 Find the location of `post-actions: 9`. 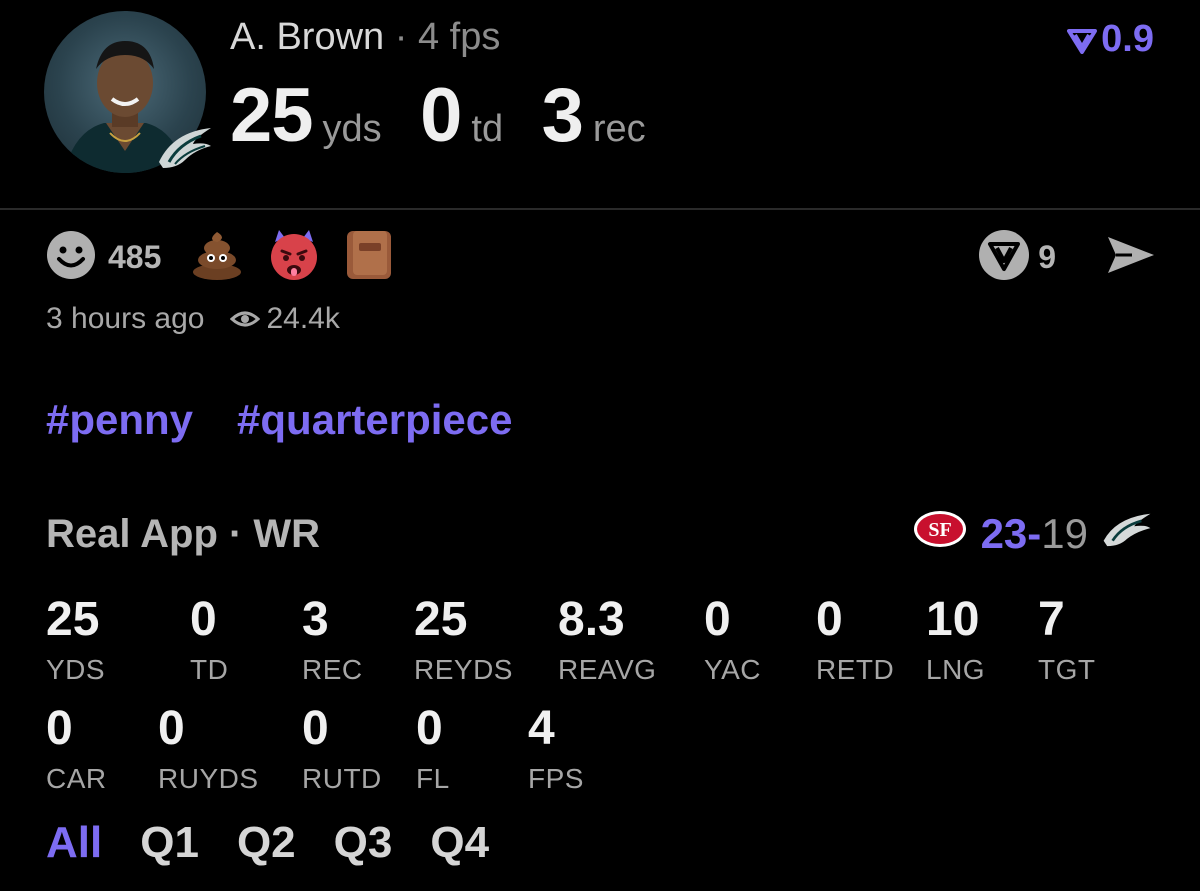

post-actions: 9 is located at coordinates (1067, 257).